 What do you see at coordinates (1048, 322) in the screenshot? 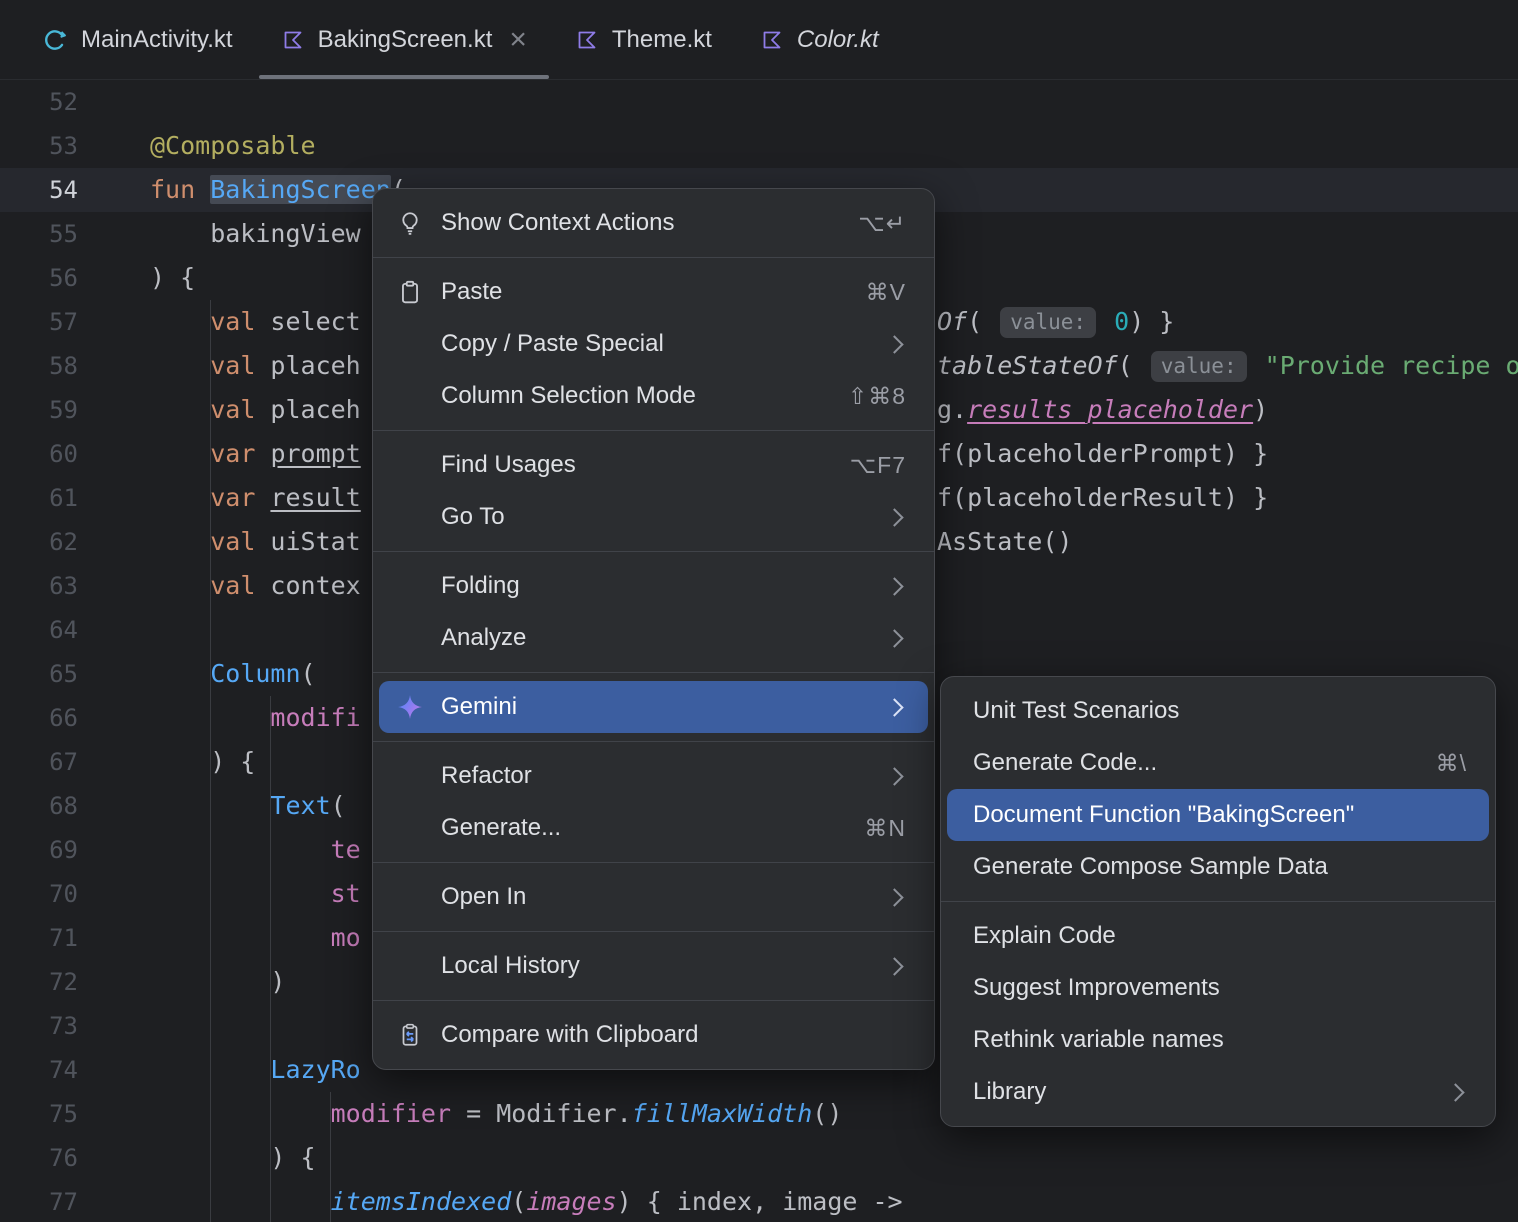
I see `inlay-hint: value:` at bounding box center [1048, 322].